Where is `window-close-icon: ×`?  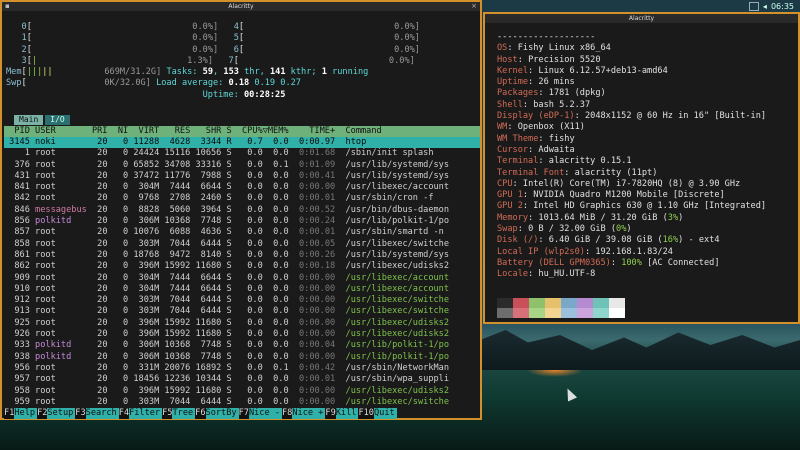
window-close-icon: × is located at coordinates (474, 6).